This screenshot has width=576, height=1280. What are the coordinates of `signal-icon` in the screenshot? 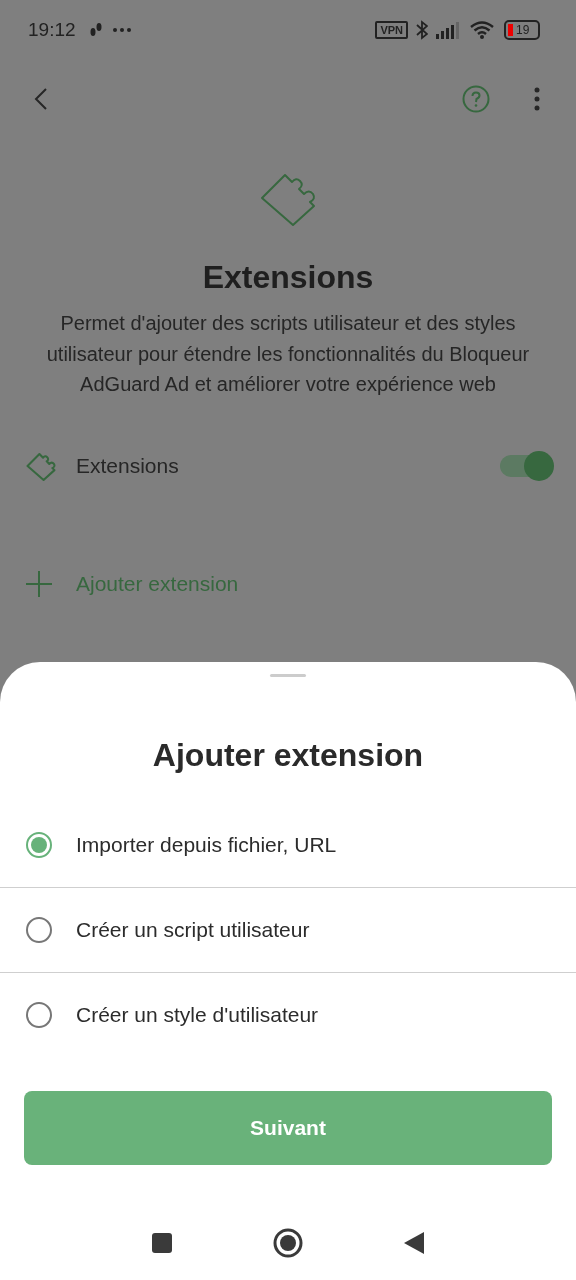 It's located at (449, 30).